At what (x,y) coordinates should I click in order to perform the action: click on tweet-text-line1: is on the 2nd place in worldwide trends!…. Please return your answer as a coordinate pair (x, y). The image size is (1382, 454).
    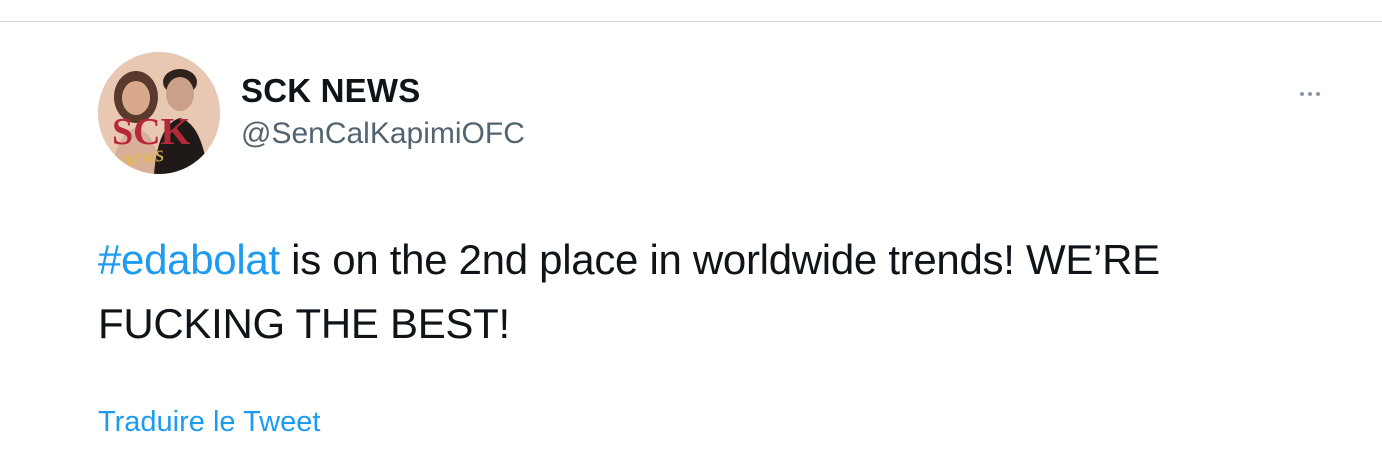
    Looking at the image, I should click on (719, 259).